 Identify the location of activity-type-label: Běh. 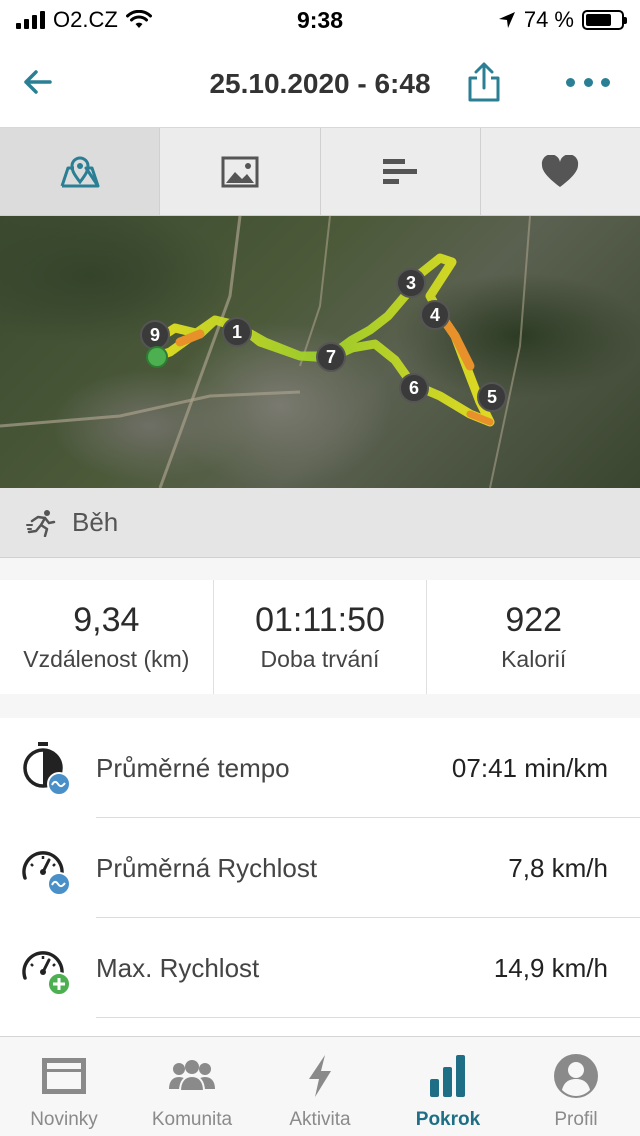
(95, 522).